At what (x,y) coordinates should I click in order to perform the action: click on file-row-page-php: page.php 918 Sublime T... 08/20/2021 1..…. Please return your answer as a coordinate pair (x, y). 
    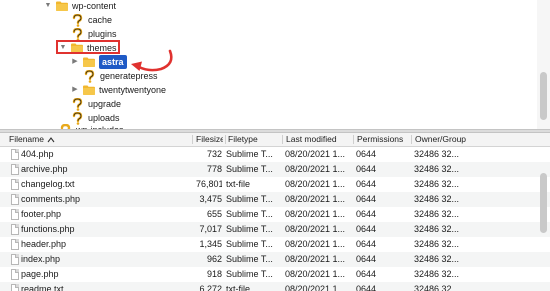
    Looking at the image, I should click on (275, 274).